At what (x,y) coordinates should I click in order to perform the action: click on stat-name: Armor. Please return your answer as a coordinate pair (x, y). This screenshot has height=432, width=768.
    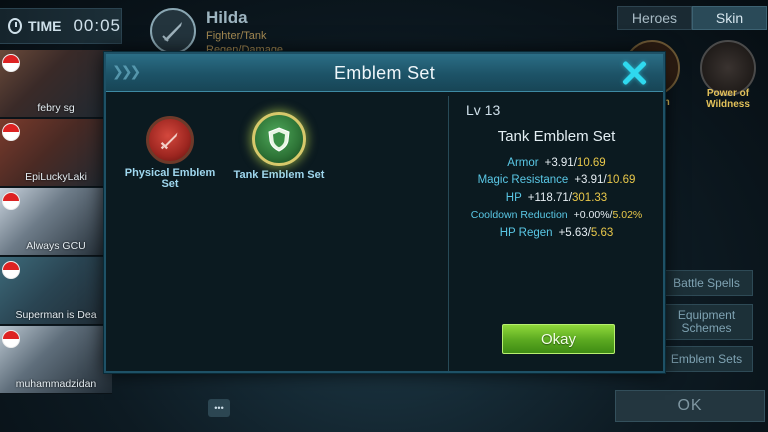
    Looking at the image, I should click on (523, 162).